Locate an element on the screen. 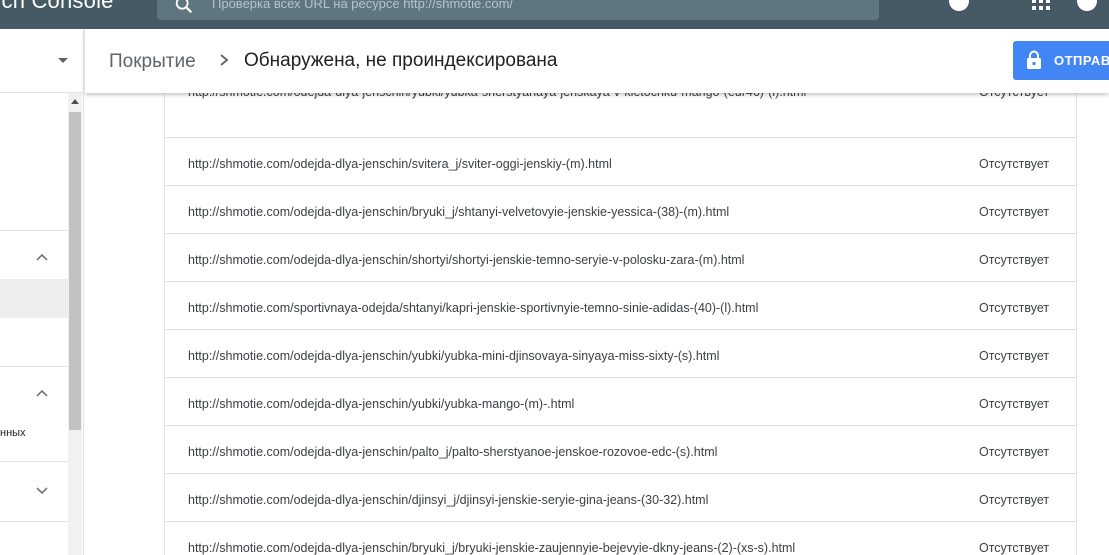  app-bar: rch Console is located at coordinates (554, 14).